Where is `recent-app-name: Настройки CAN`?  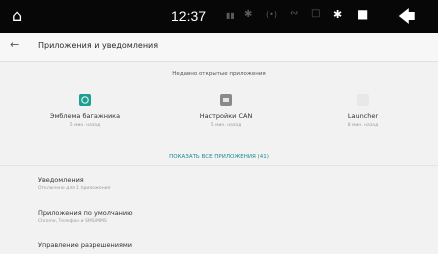 recent-app-name: Настройки CAN is located at coordinates (226, 116).